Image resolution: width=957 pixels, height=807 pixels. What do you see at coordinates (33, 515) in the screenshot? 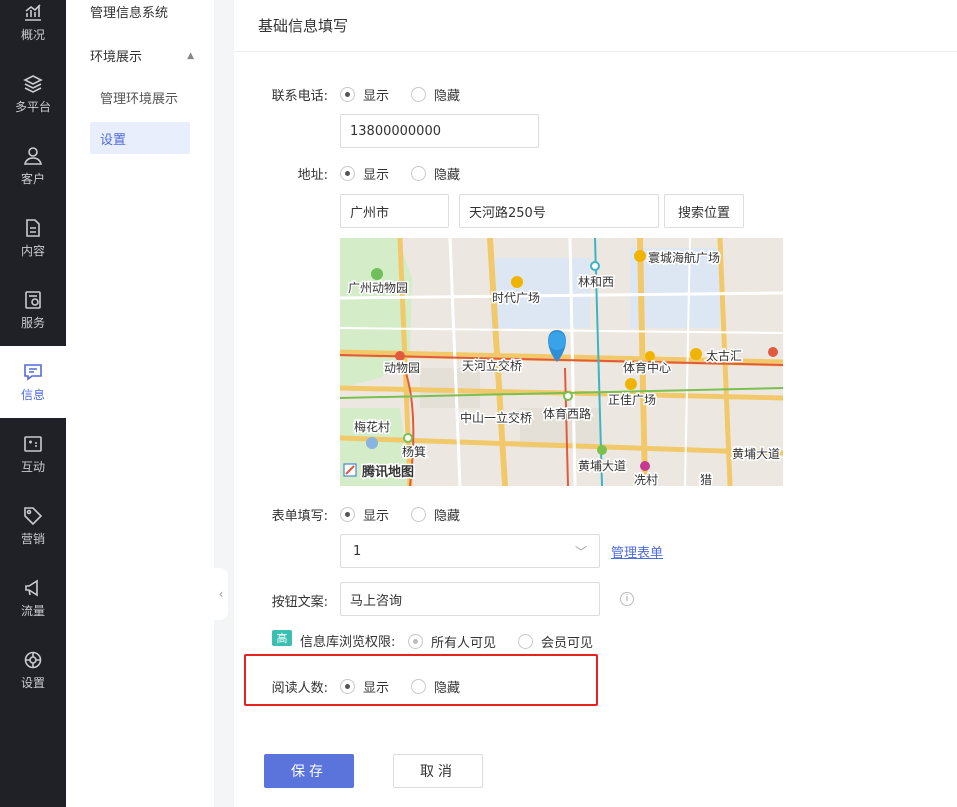
I see `tag-icon` at bounding box center [33, 515].